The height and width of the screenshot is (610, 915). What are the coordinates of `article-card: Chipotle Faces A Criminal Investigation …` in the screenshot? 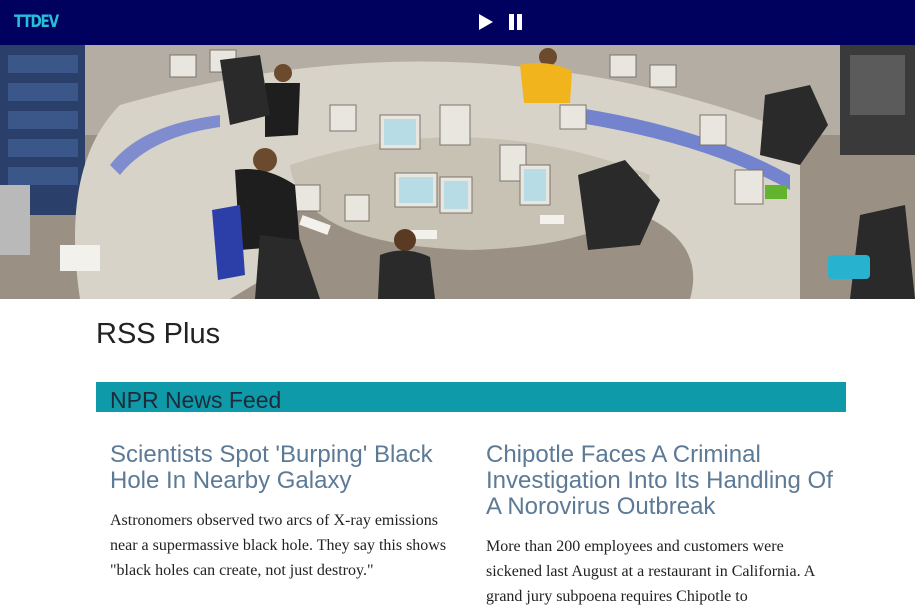 It's located at (662, 525).